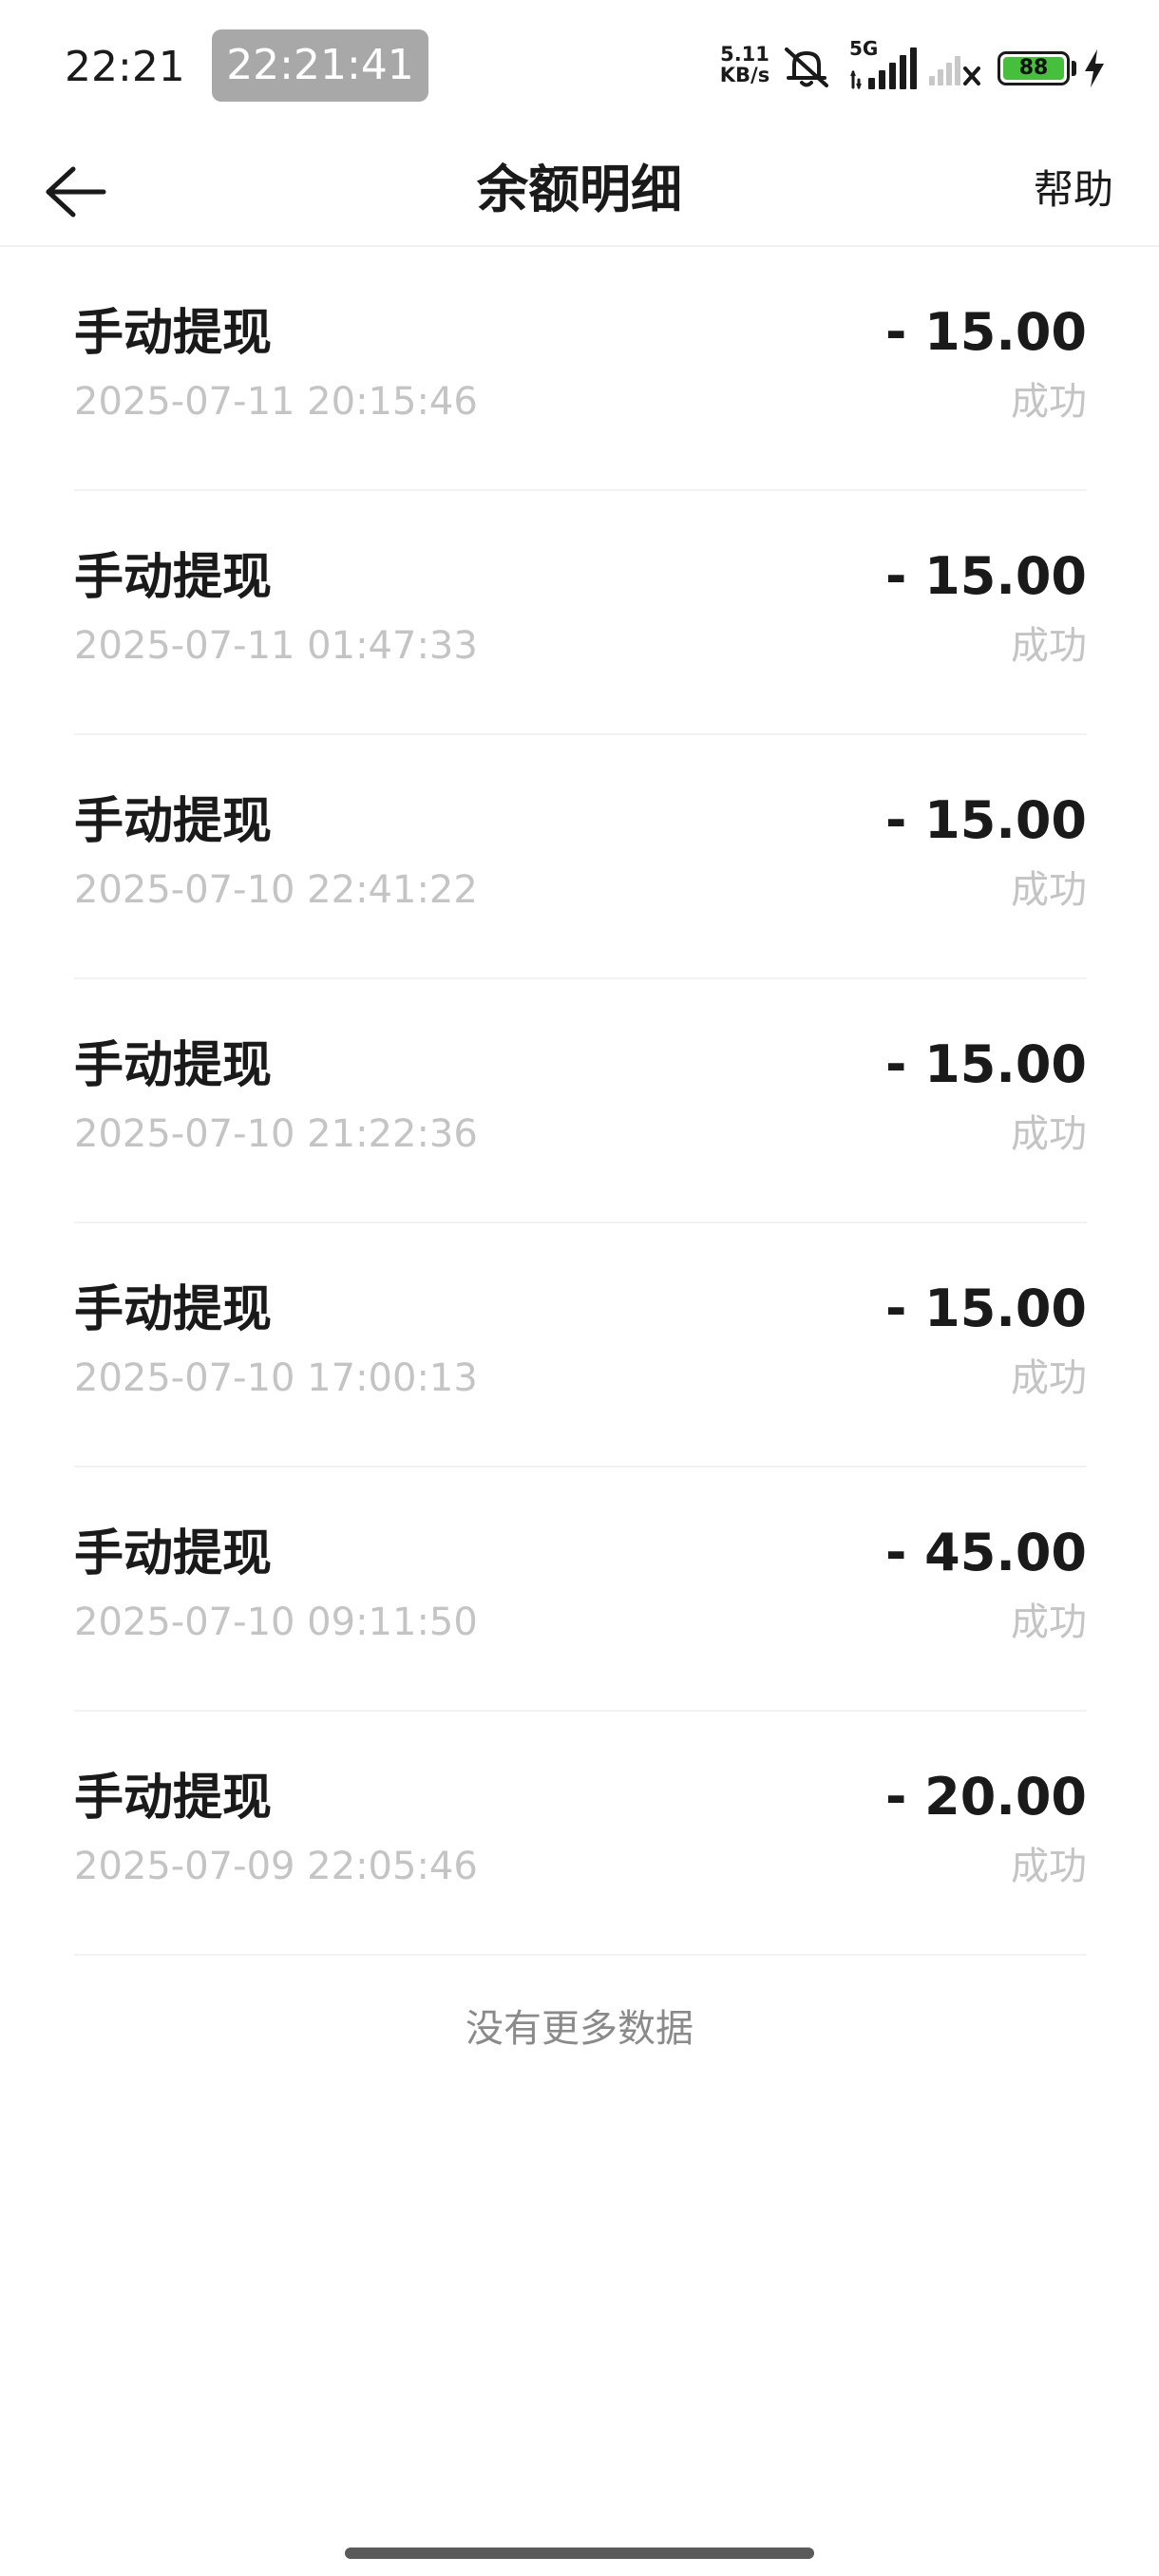 This screenshot has height=2576, width=1159. Describe the element at coordinates (276, 1378) in the screenshot. I see `transaction-time: 2025-07-10 17:00:13` at that location.